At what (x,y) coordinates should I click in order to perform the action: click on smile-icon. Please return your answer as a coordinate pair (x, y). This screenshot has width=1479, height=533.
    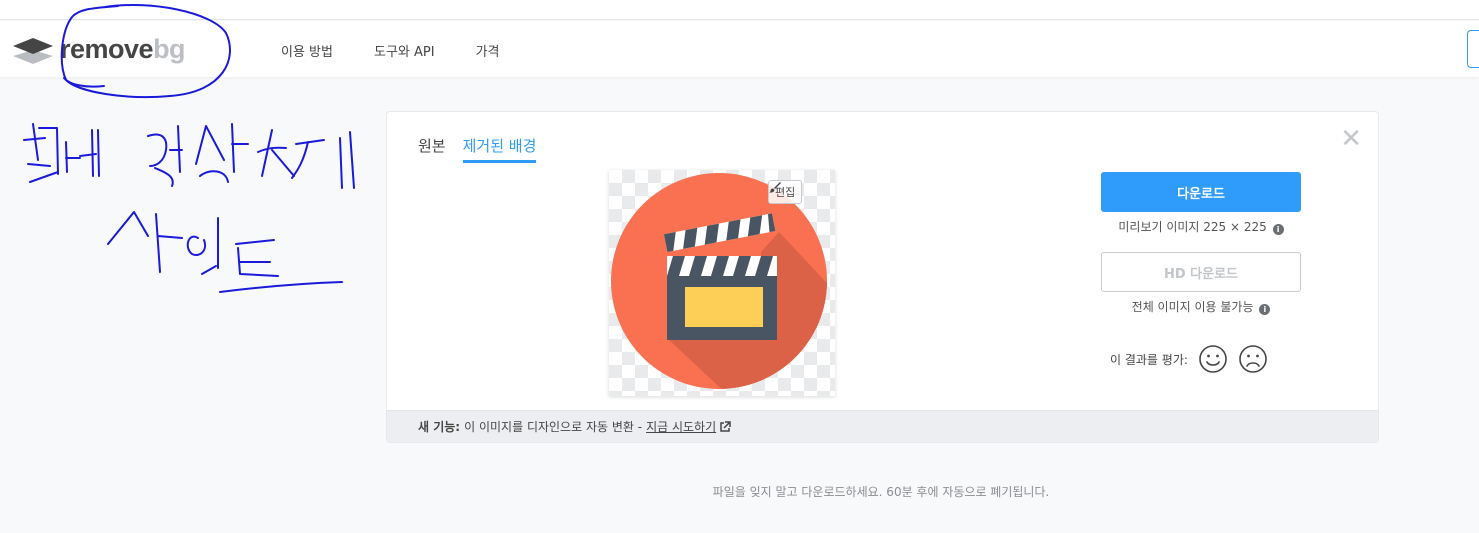
    Looking at the image, I should click on (1213, 359).